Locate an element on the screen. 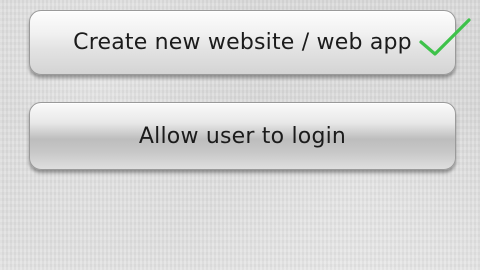 Image resolution: width=480 pixels, height=270 pixels. allow-login-label: Allow user to login is located at coordinates (242, 136).